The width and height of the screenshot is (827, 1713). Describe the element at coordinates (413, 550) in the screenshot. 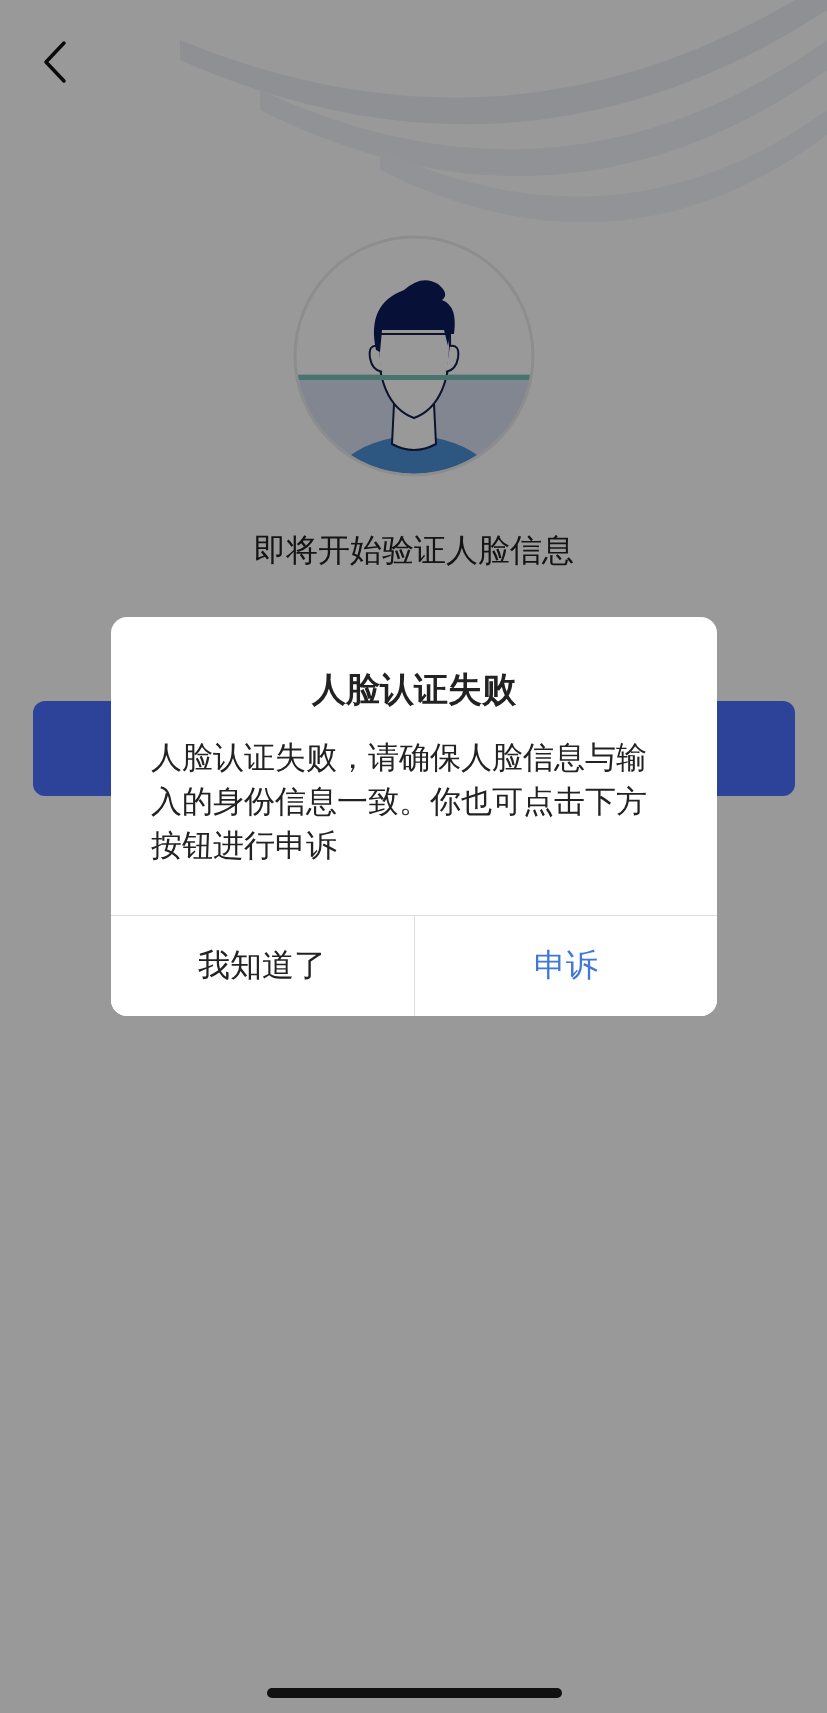

I see `page-title: 即将开始验证人脸信息` at that location.